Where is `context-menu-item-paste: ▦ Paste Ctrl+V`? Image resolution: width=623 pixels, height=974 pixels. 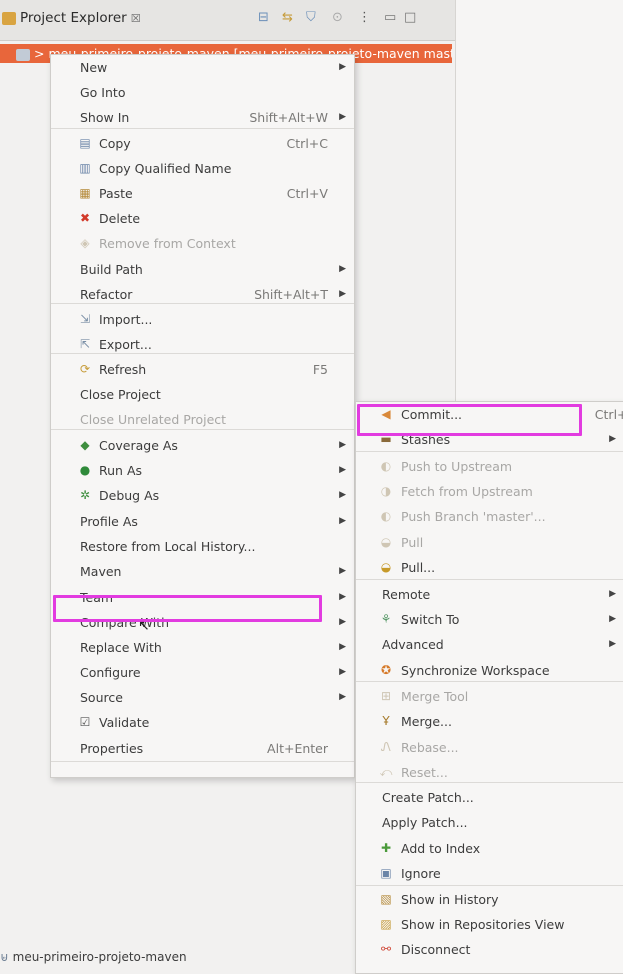
context-menu-item-paste: ▦ Paste Ctrl+V is located at coordinates (202, 193).